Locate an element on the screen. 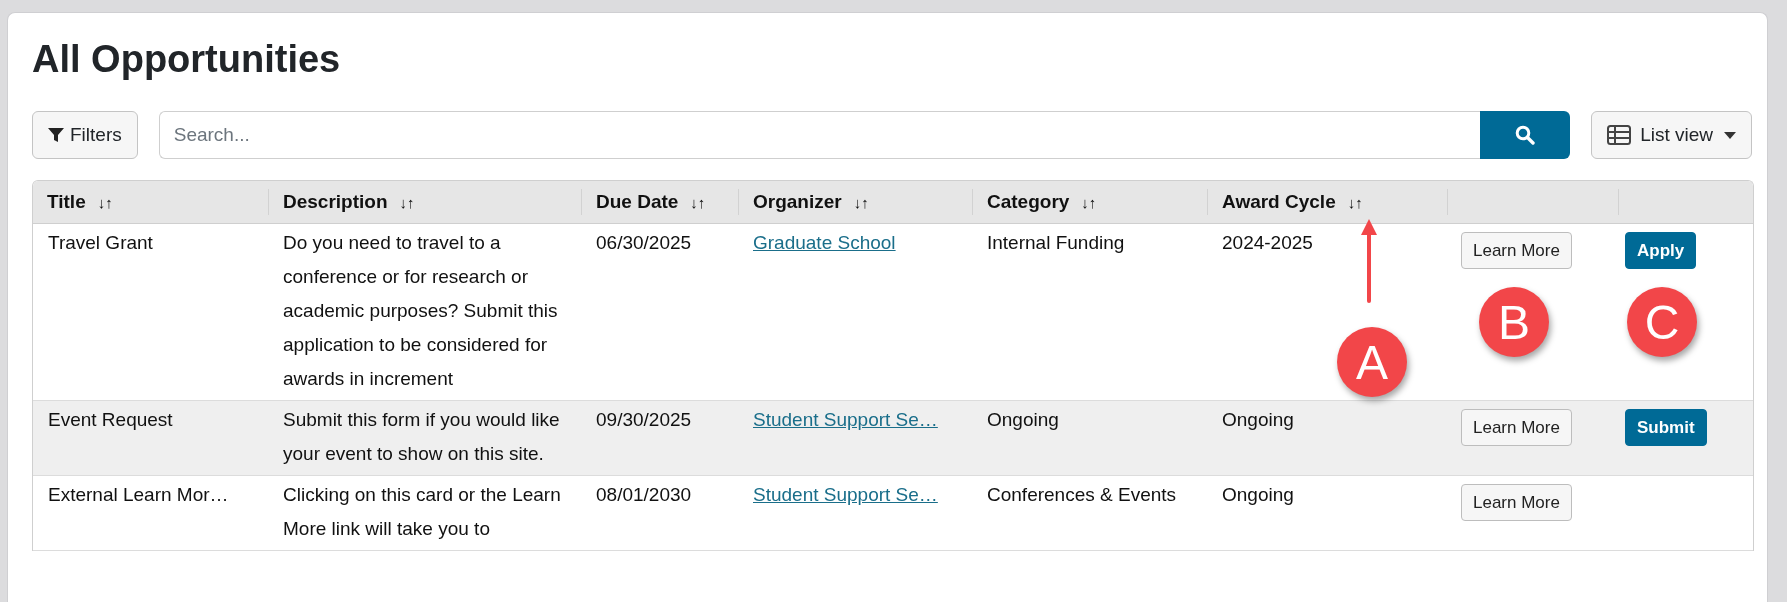 Image resolution: width=1787 pixels, height=602 pixels. search-icon is located at coordinates (1525, 135).